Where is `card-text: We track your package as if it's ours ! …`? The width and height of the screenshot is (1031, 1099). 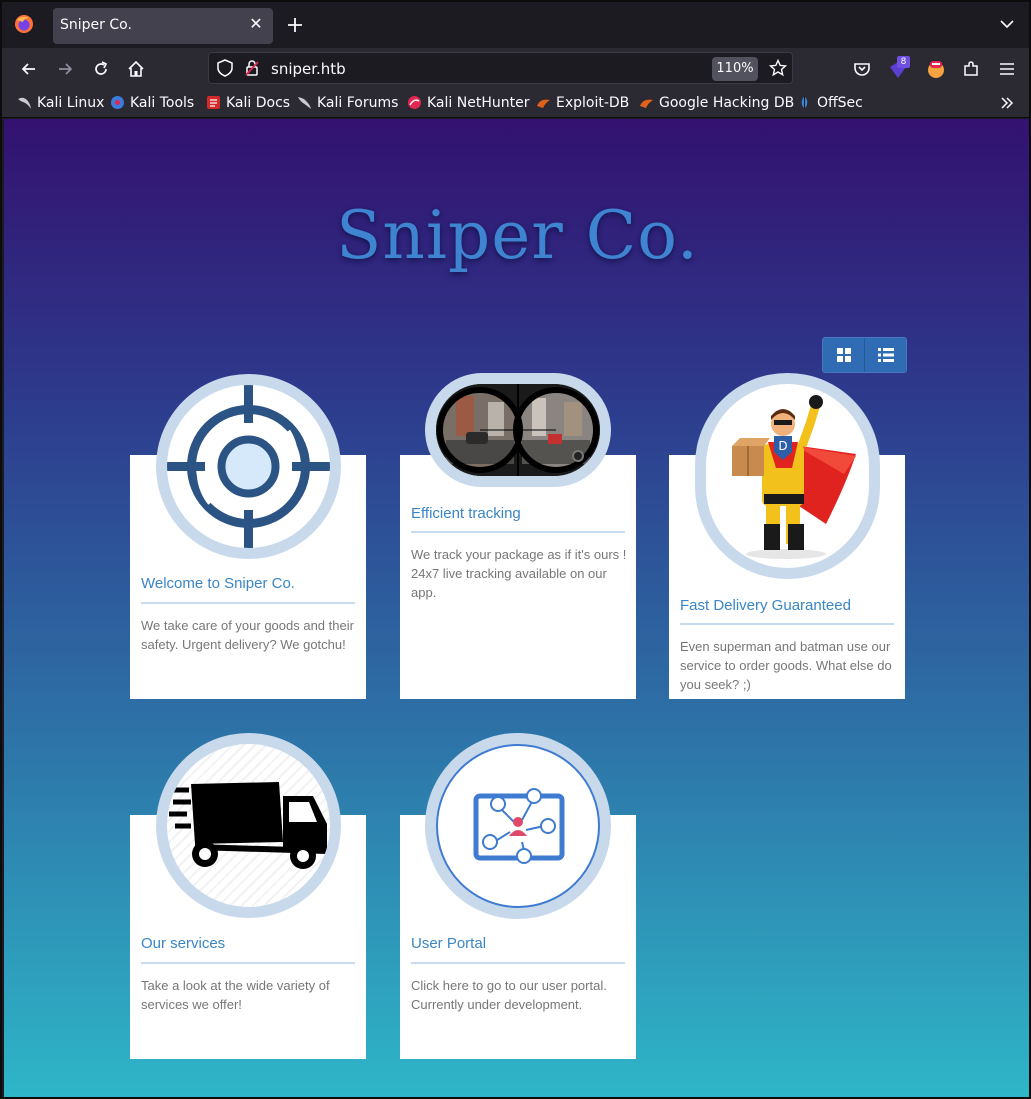 card-text: We track your package as if it's ours ! … is located at coordinates (519, 573).